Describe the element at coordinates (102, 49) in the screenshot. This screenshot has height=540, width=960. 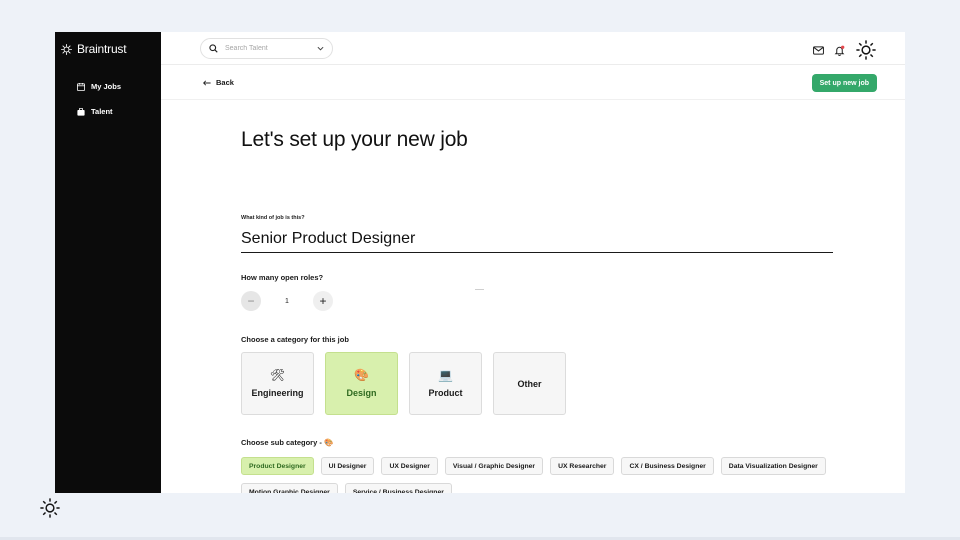
I see `brand-name: Braintrust` at that location.